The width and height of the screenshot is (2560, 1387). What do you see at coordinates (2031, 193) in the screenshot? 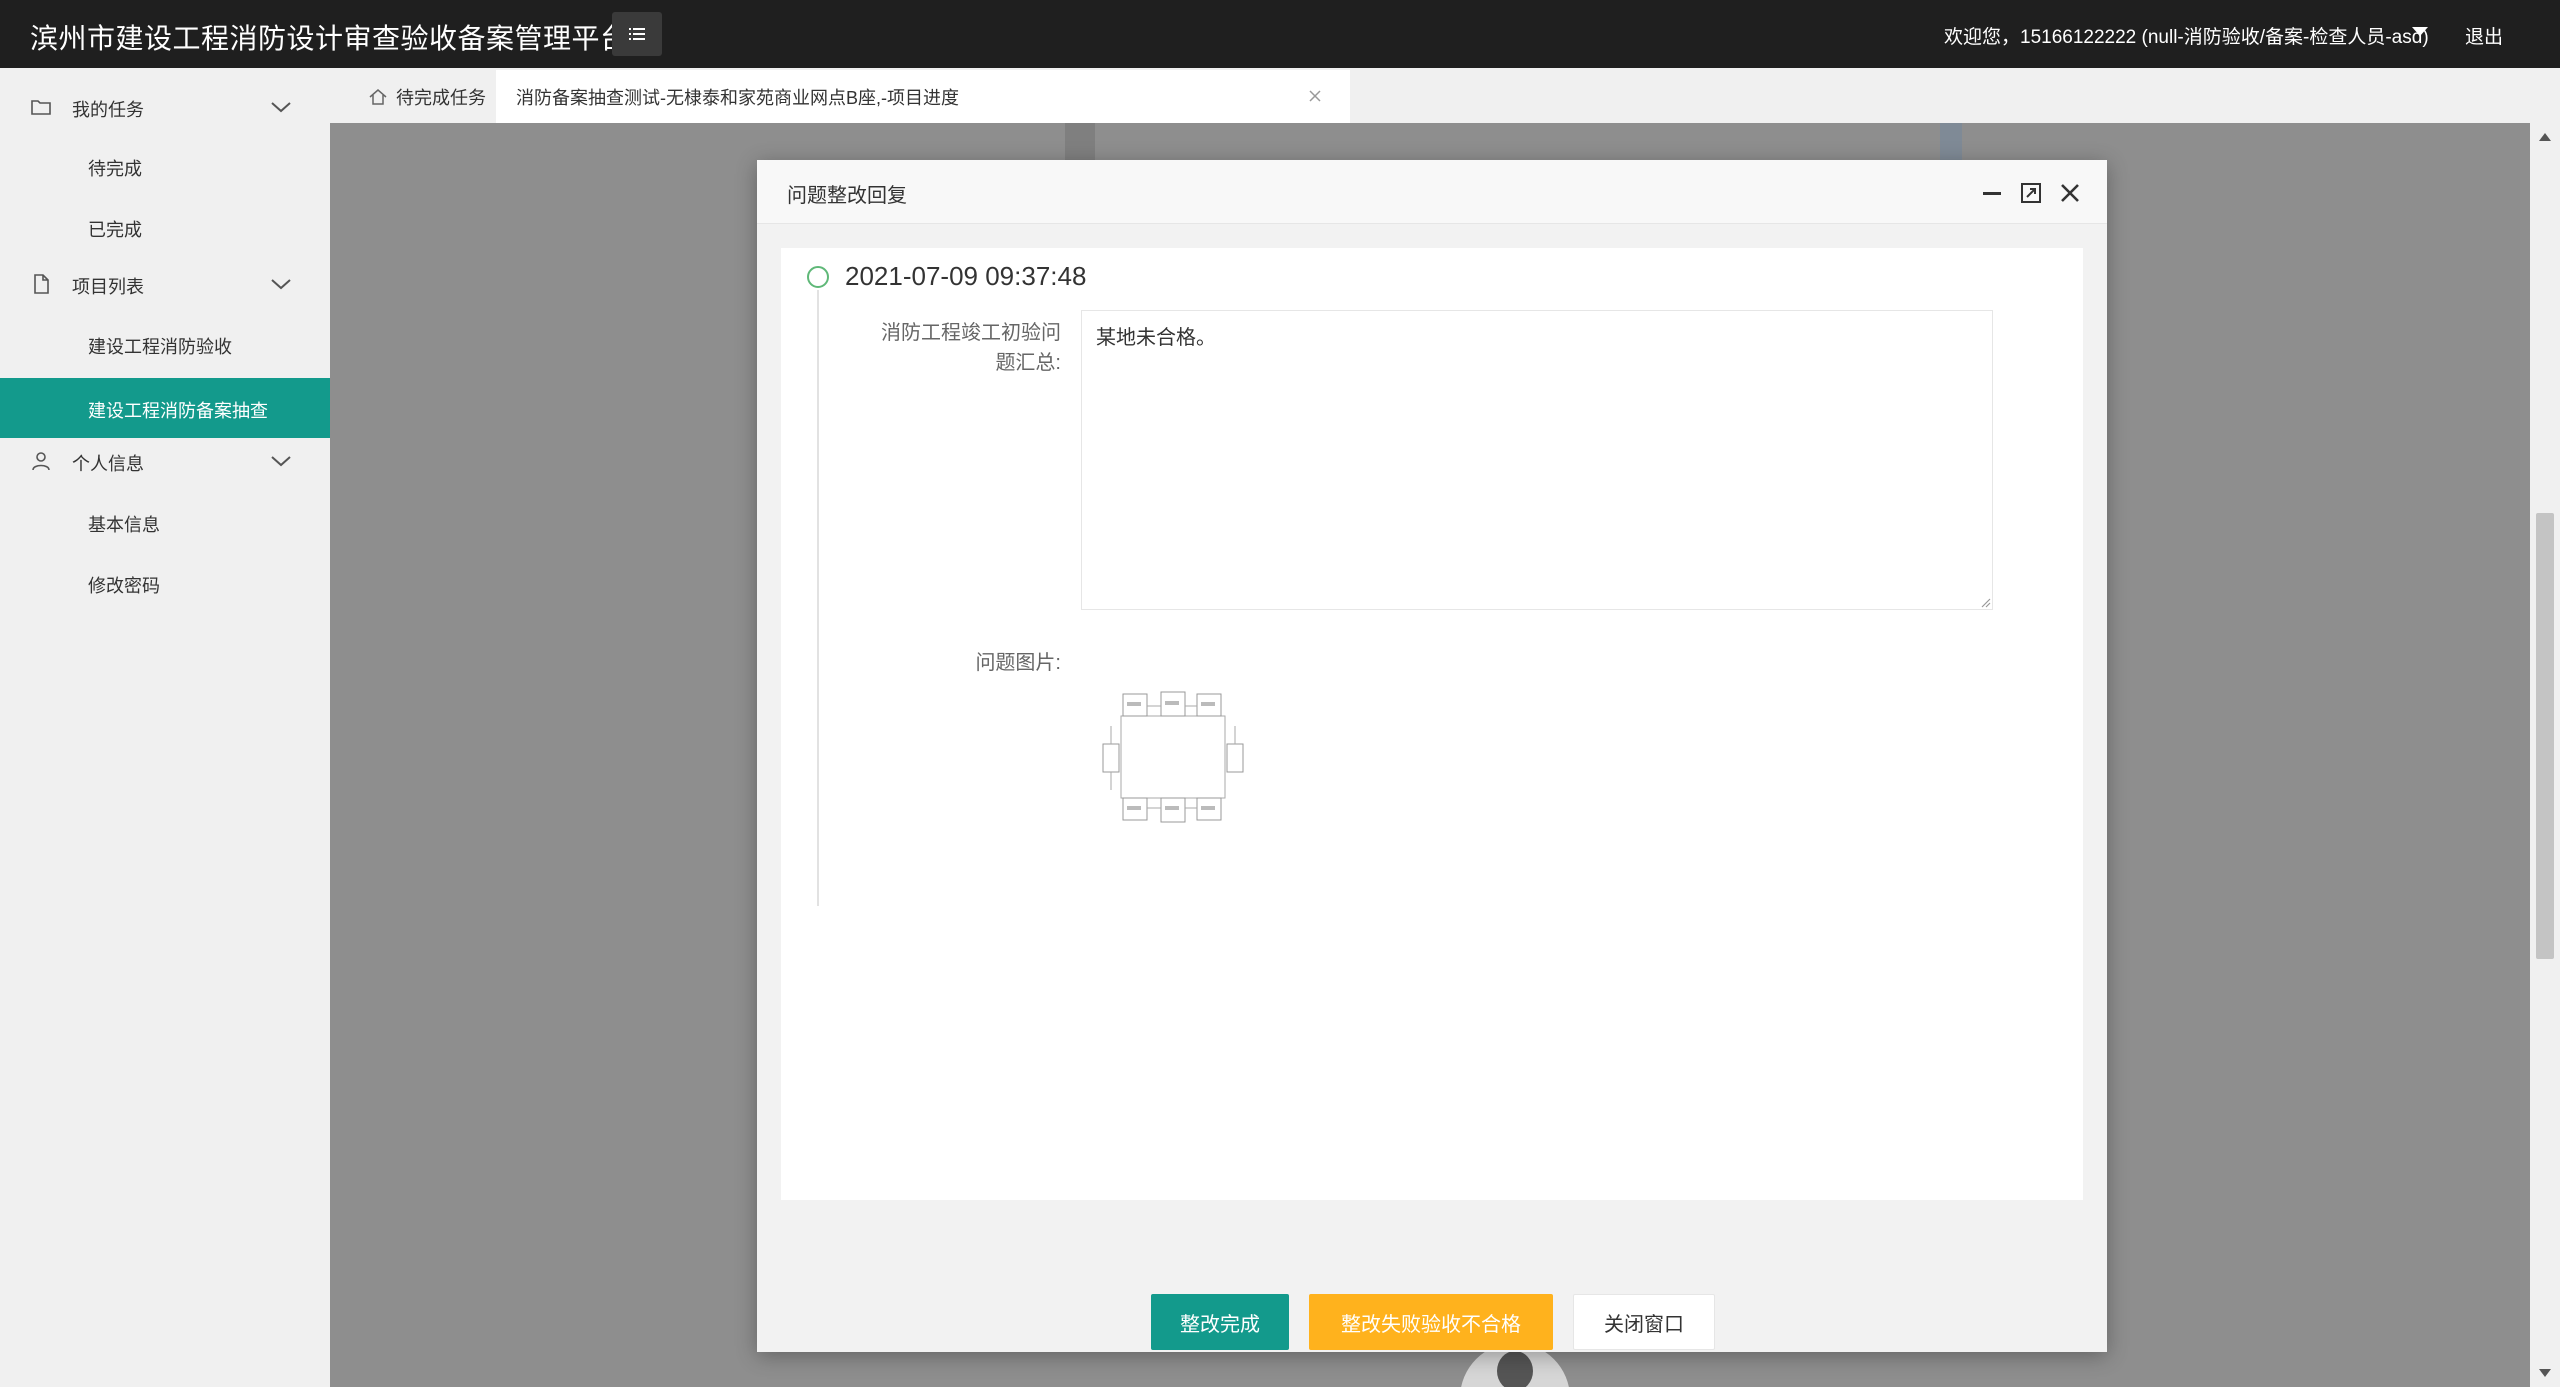
I see `maximize-icon` at bounding box center [2031, 193].